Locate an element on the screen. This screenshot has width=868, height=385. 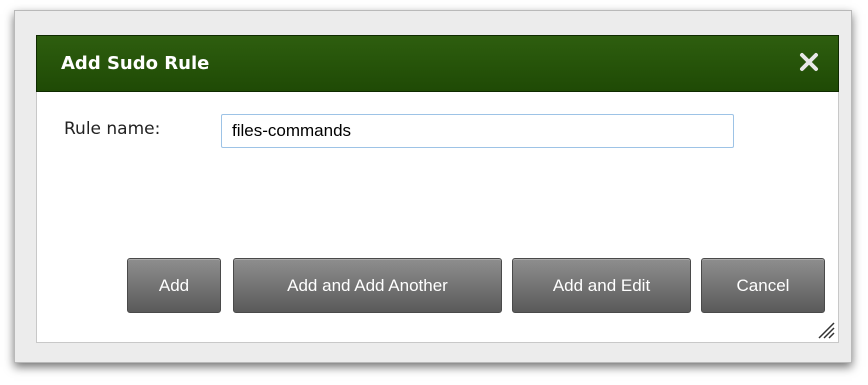
resize-grip-icon is located at coordinates (825, 329).